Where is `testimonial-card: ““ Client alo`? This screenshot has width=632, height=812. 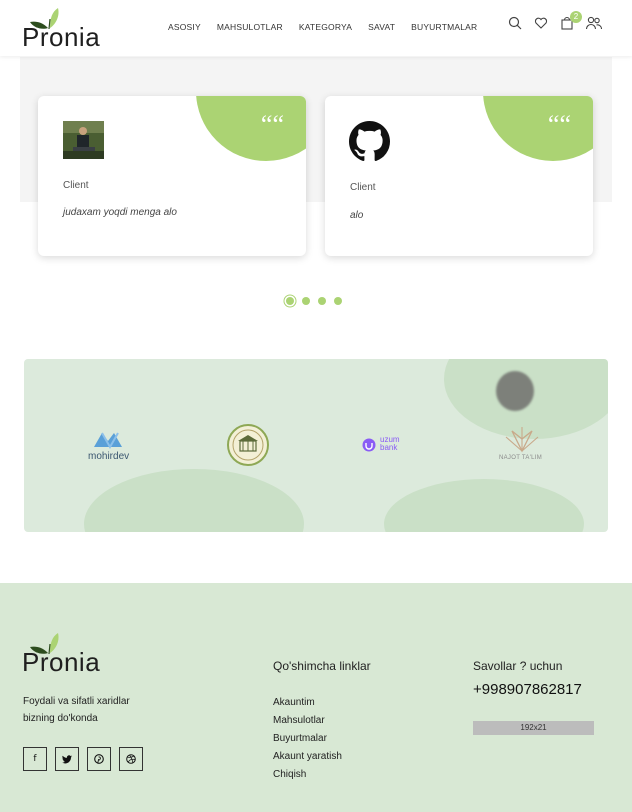 testimonial-card: ““ Client alo is located at coordinates (459, 176).